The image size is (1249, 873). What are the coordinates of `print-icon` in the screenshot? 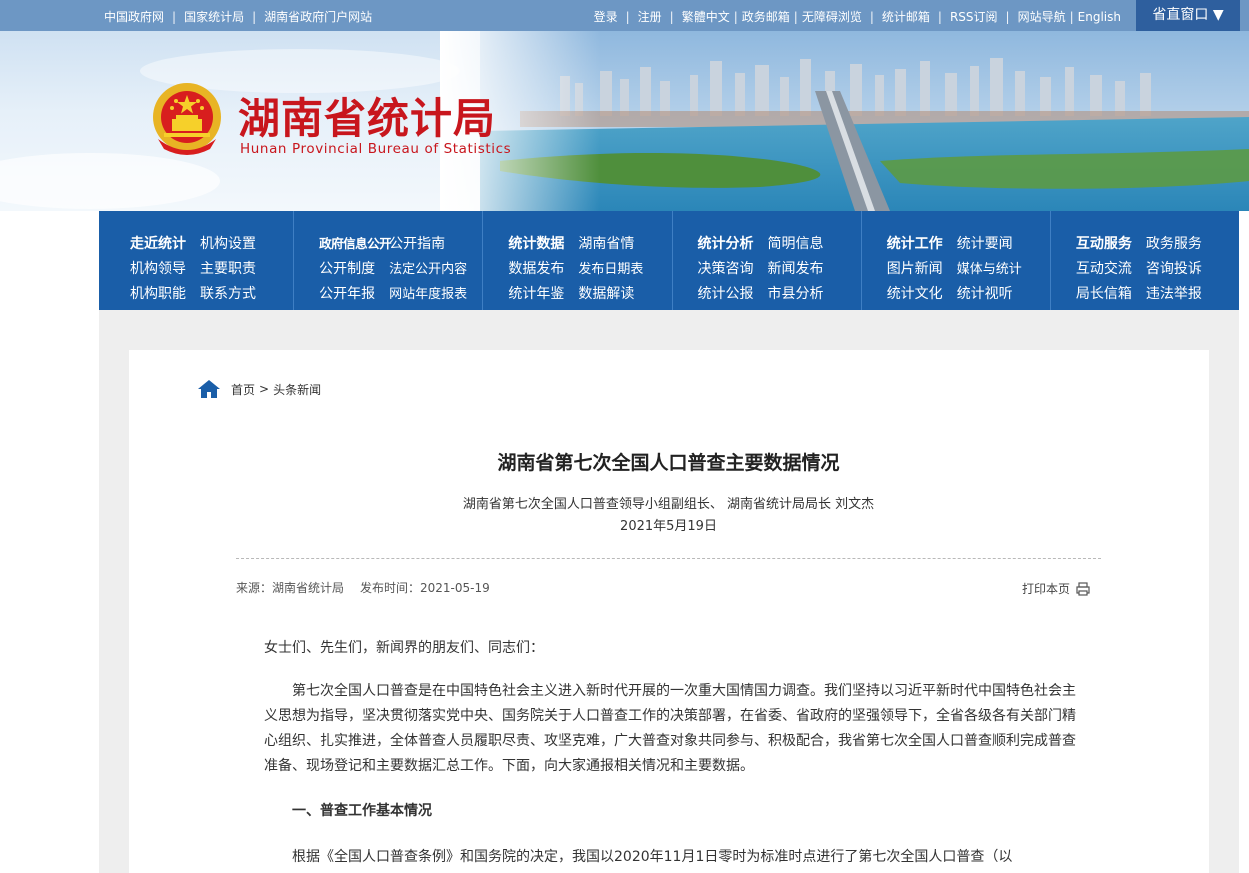 It's located at (1083, 588).